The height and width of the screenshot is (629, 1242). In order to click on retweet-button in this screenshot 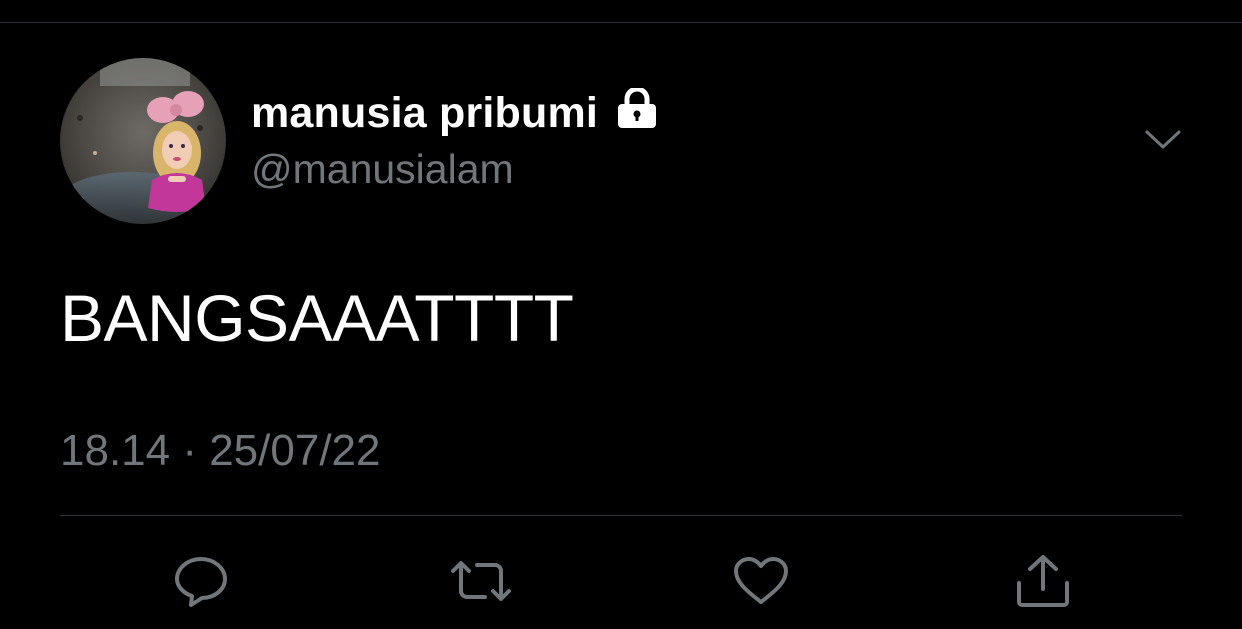, I will do `click(481, 581)`.